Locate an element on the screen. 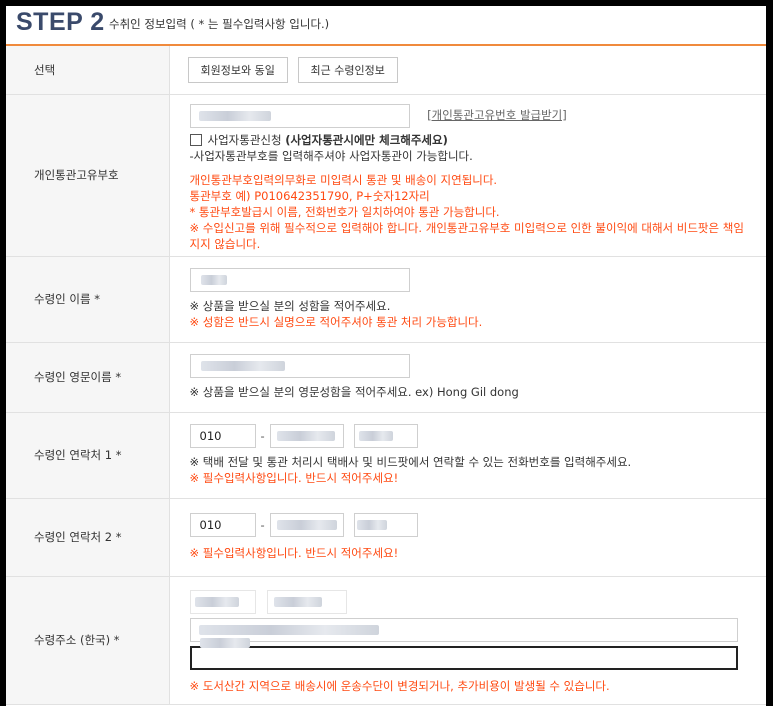  customs-code-label: 개인통관고유부호 is located at coordinates (88, 175).